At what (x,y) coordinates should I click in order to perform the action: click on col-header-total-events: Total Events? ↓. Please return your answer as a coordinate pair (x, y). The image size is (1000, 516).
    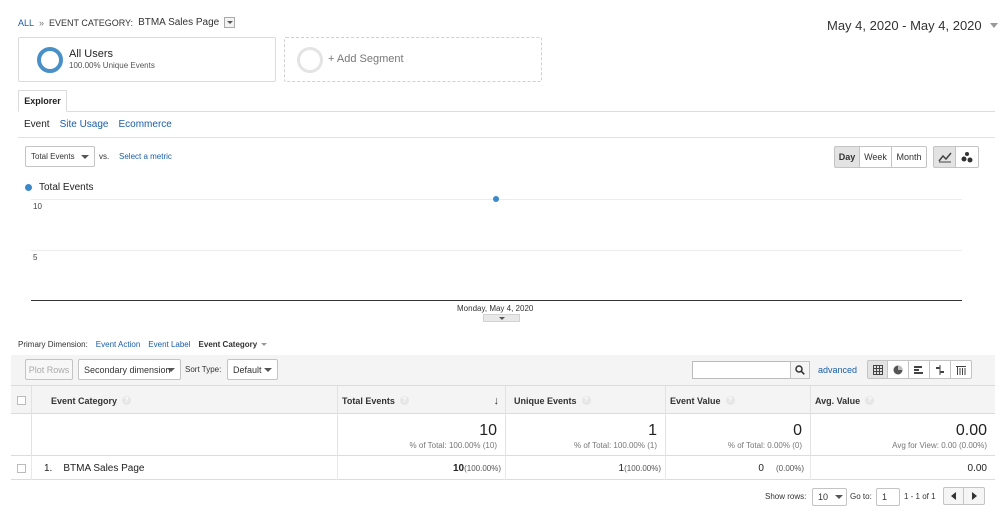
    Looking at the image, I should click on (422, 400).